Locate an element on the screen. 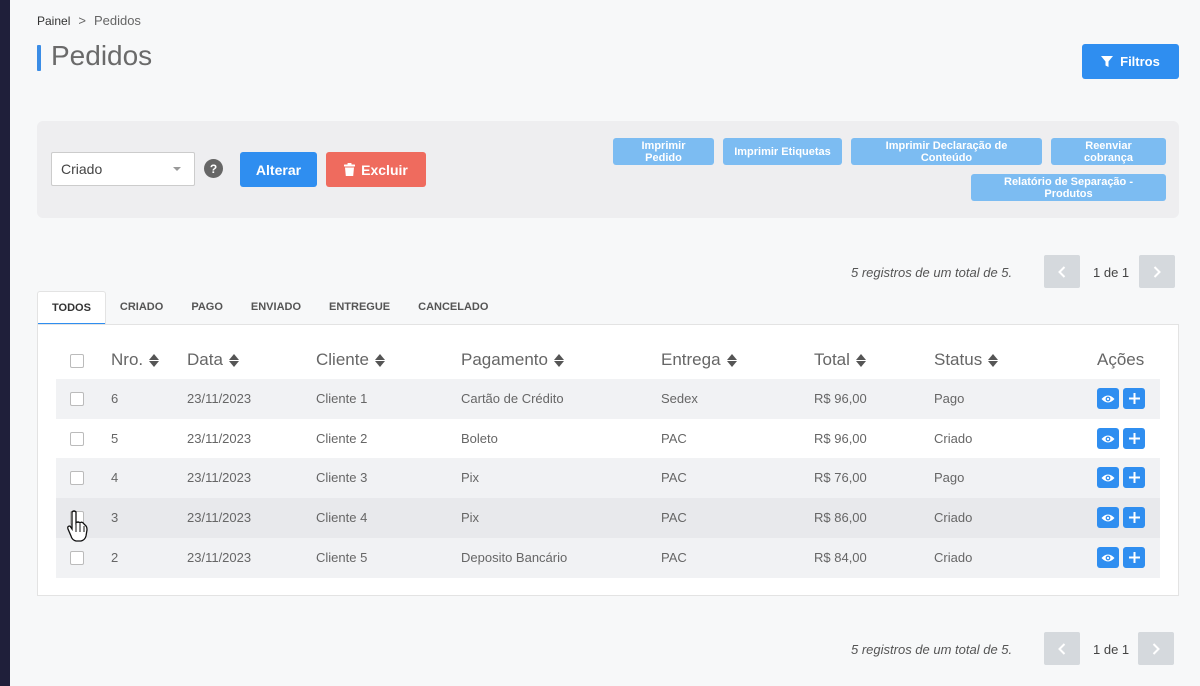 The height and width of the screenshot is (686, 1200). next-page-button-top is located at coordinates (1157, 271).